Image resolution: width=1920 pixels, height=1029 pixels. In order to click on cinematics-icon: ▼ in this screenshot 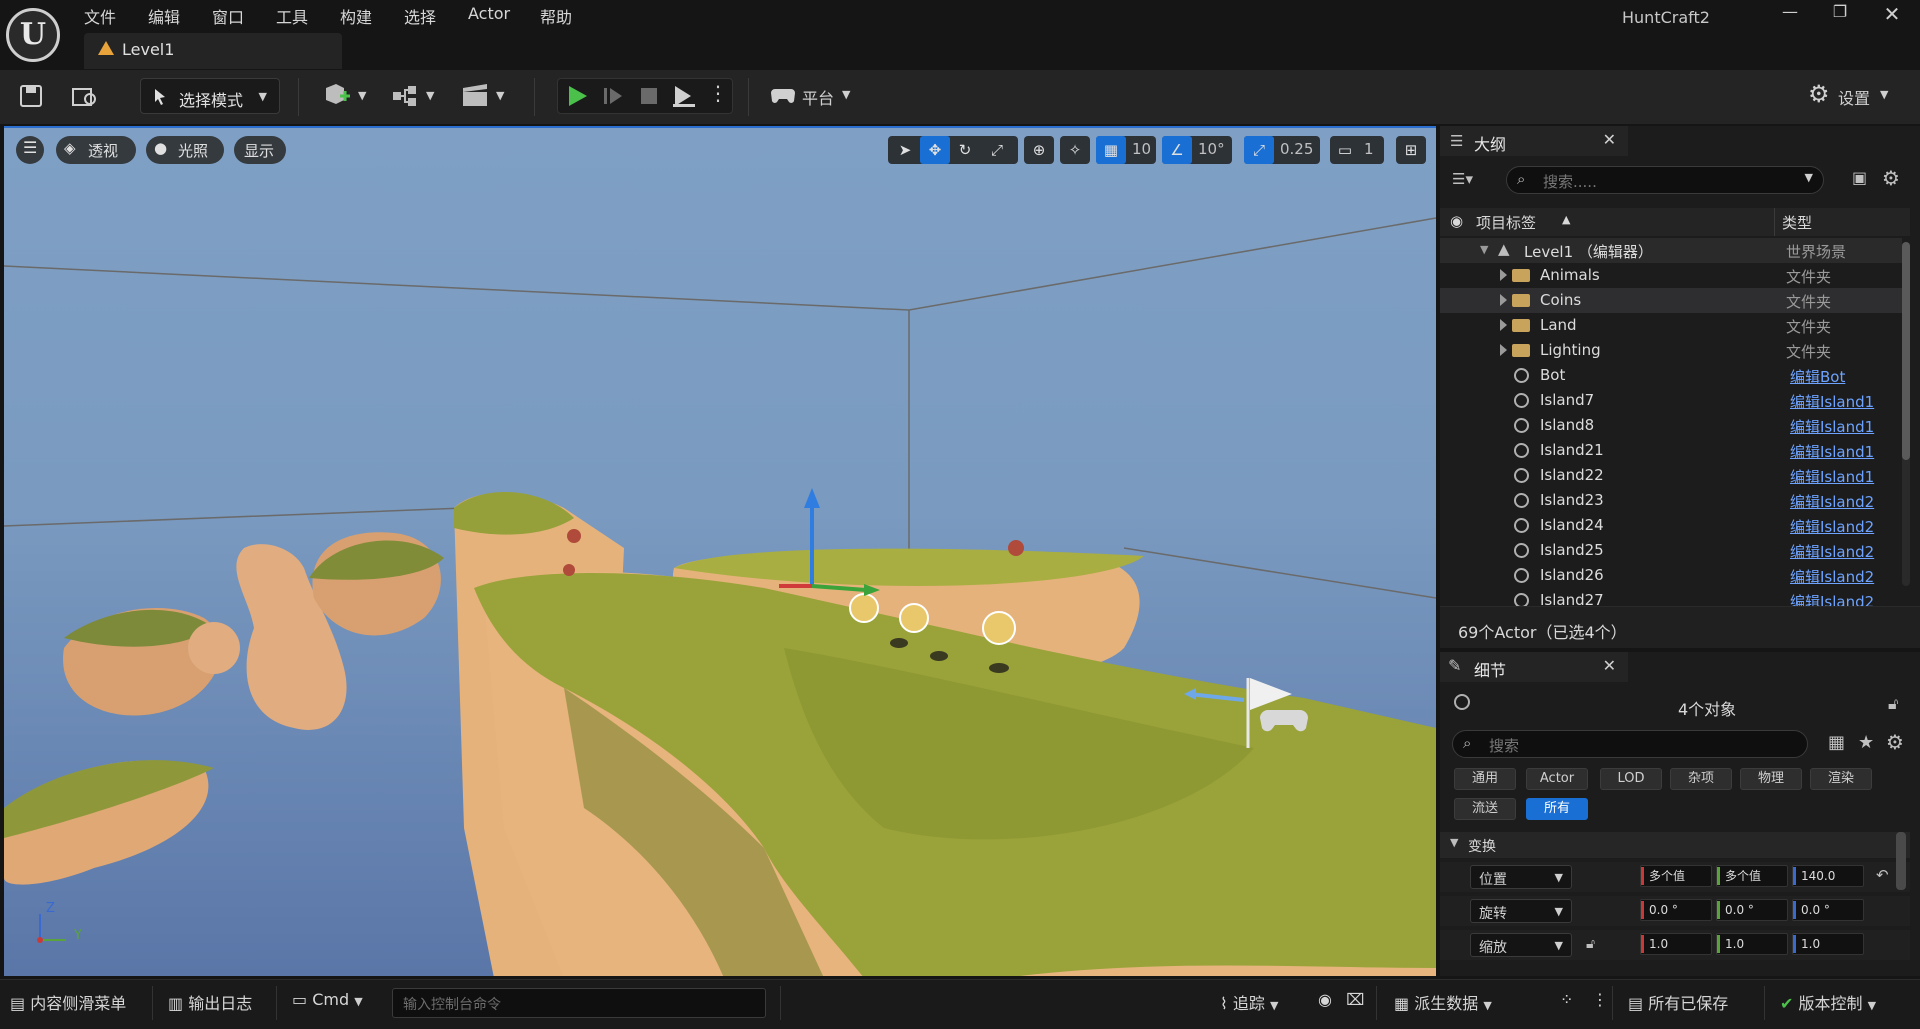, I will do `click(485, 96)`.